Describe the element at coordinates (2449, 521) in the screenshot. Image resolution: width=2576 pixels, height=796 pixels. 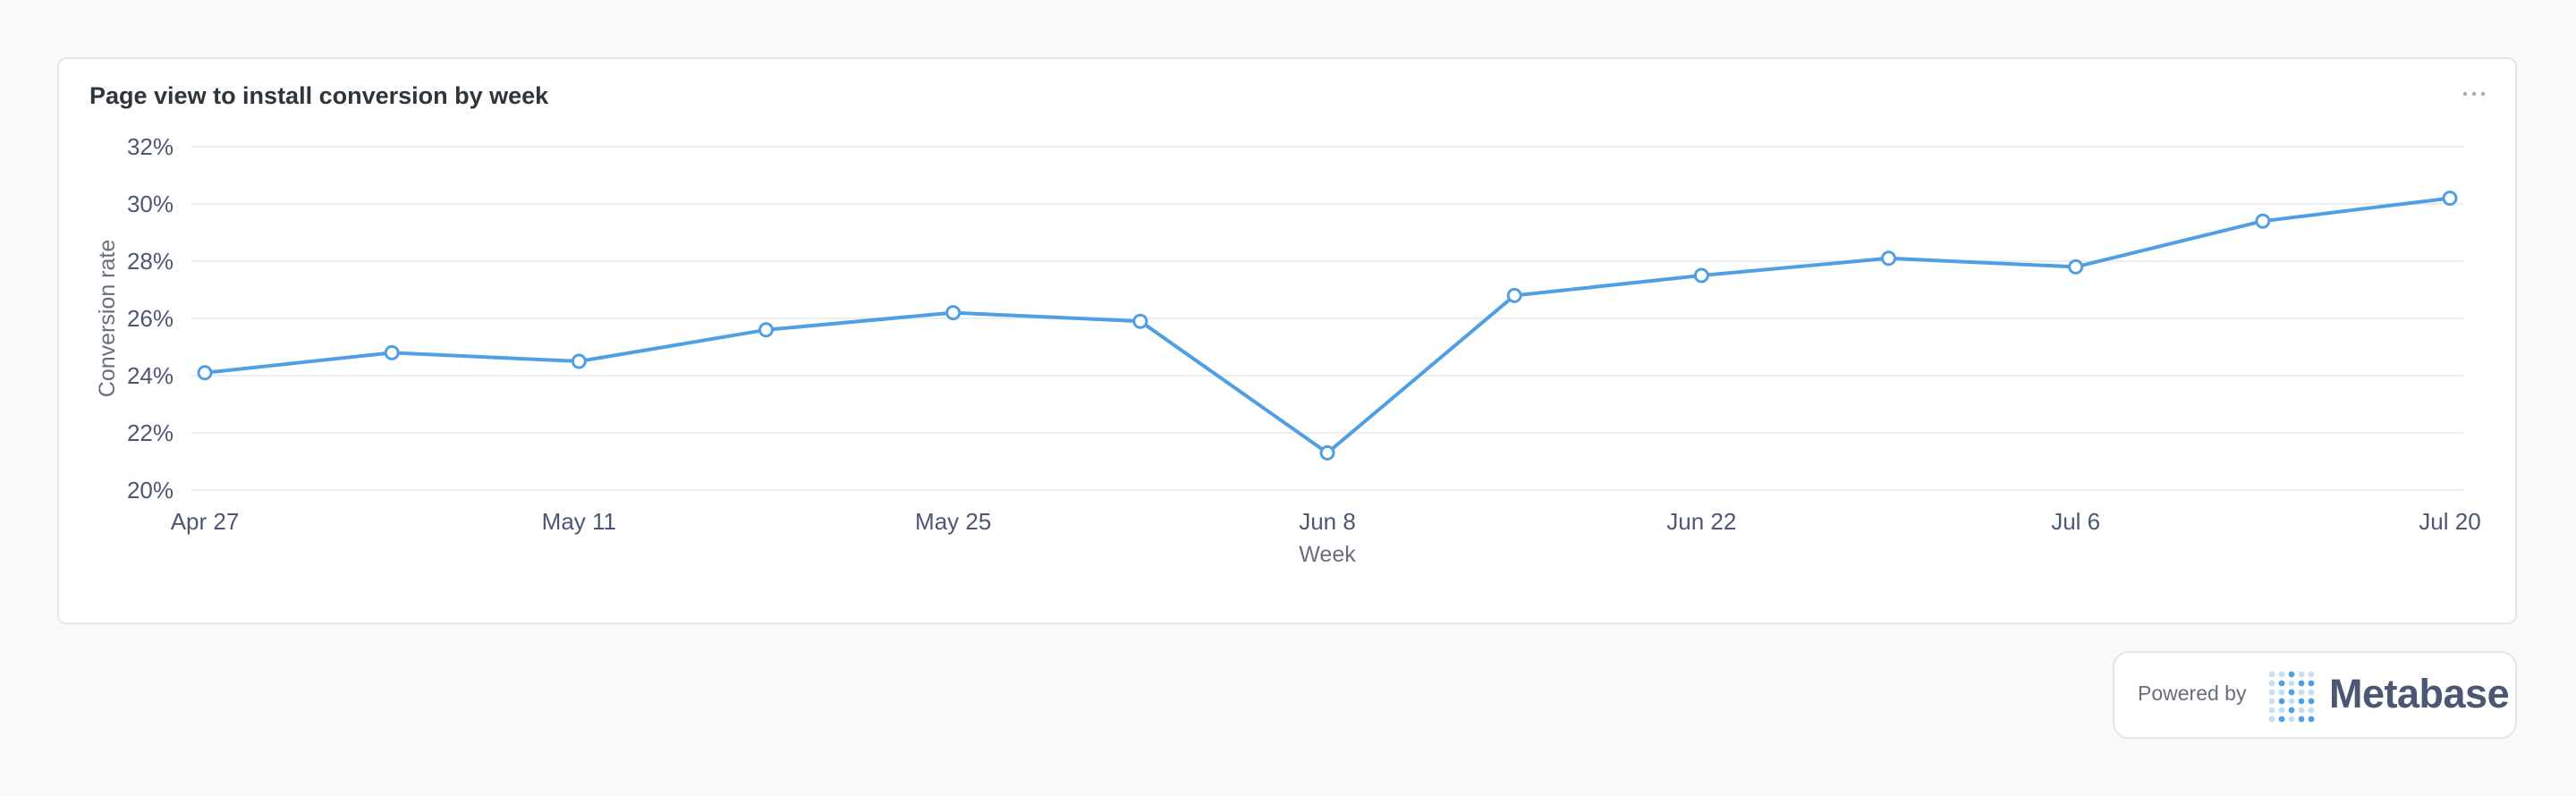
I see `x-tick-label: Jul 20` at that location.